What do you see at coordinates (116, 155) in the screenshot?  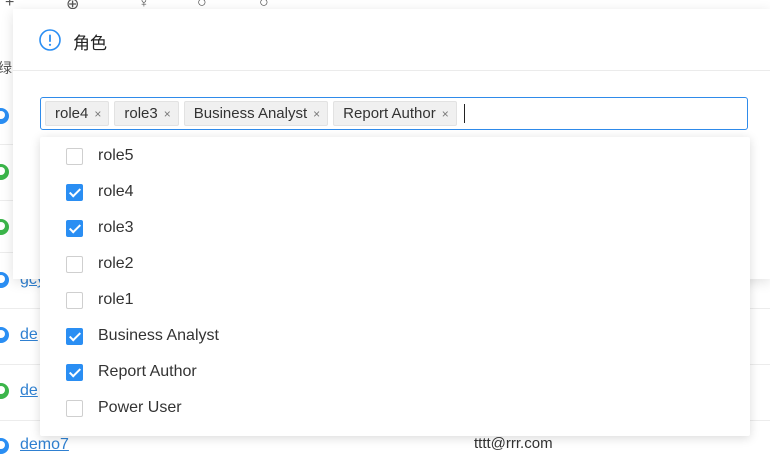 I see `option-label: role5` at bounding box center [116, 155].